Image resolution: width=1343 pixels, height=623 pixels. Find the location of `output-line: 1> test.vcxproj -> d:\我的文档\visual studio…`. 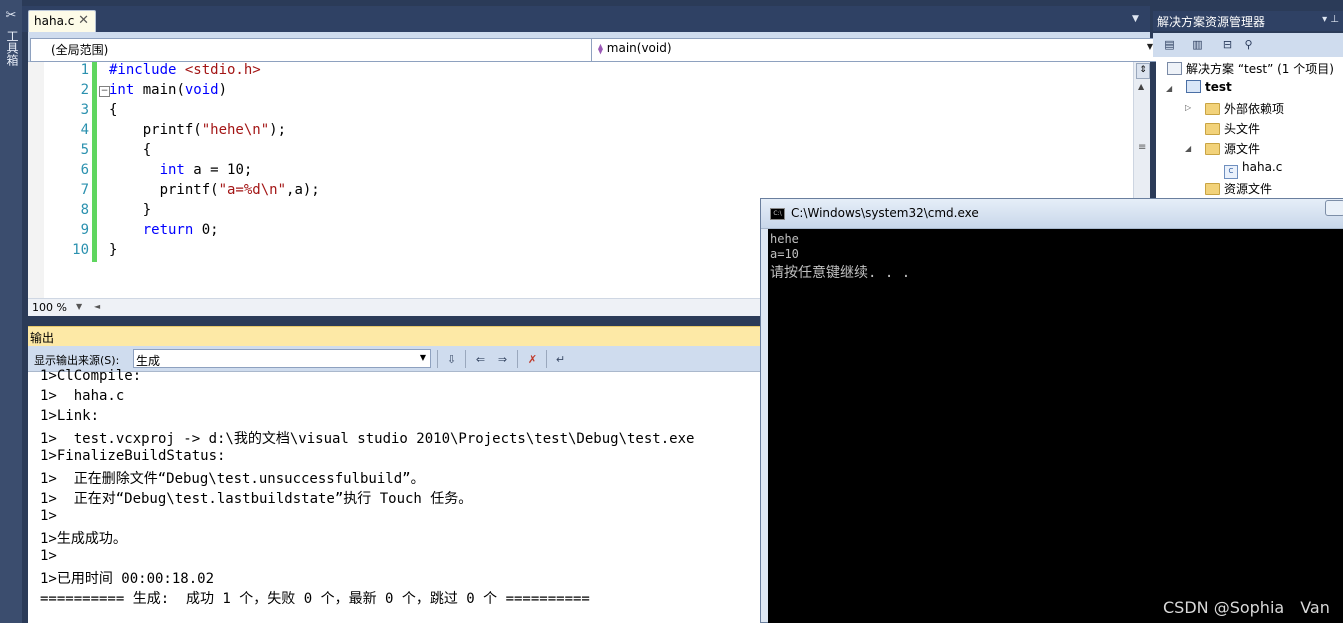

output-line: 1> test.vcxproj -> d:\我的文档\visual studio… is located at coordinates (367, 439).